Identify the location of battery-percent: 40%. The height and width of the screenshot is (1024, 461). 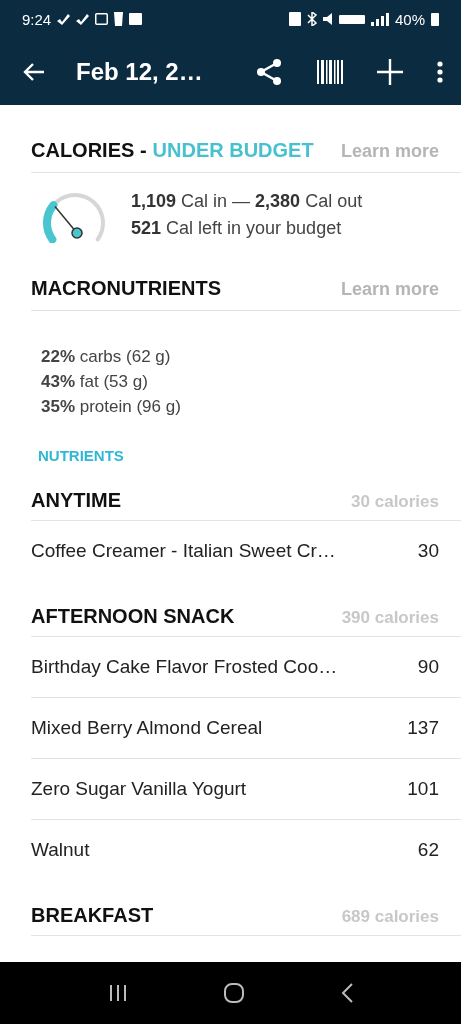
(409, 19).